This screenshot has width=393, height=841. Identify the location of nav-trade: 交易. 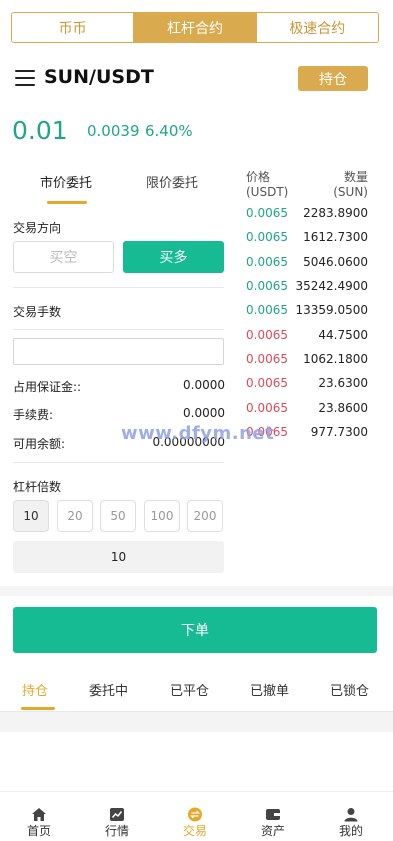
(195, 816).